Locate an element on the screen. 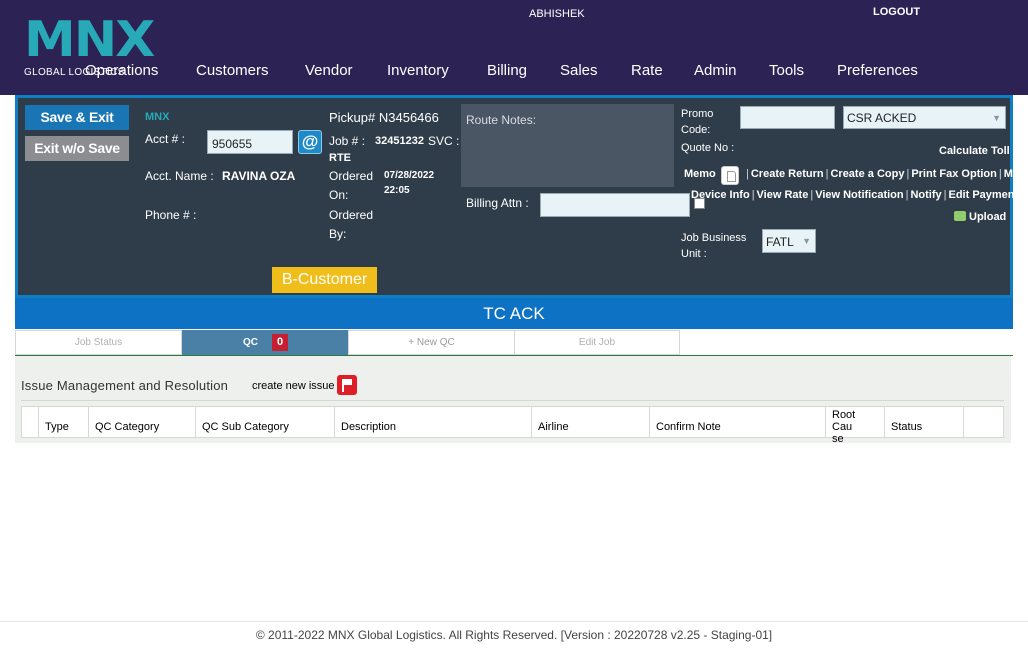  ordered-on-time: 22:05 is located at coordinates (397, 190).